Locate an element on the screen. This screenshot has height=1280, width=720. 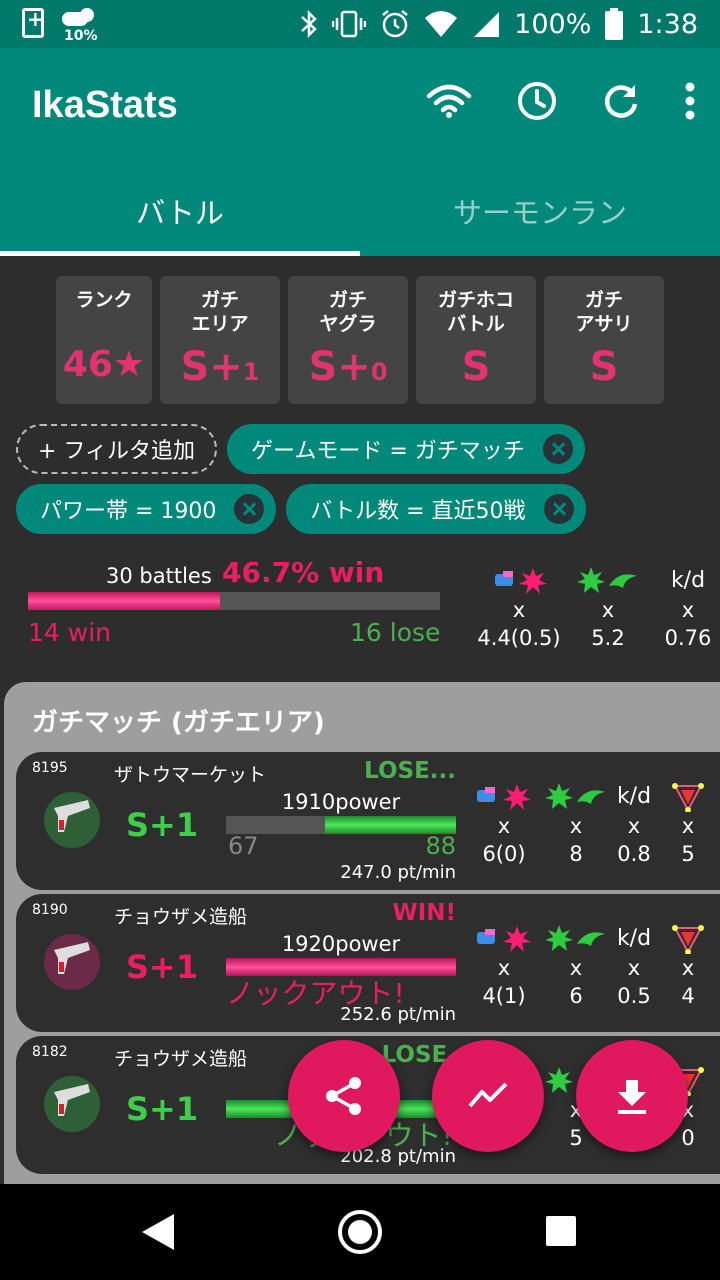
app-title: IkaStats is located at coordinates (105, 105).